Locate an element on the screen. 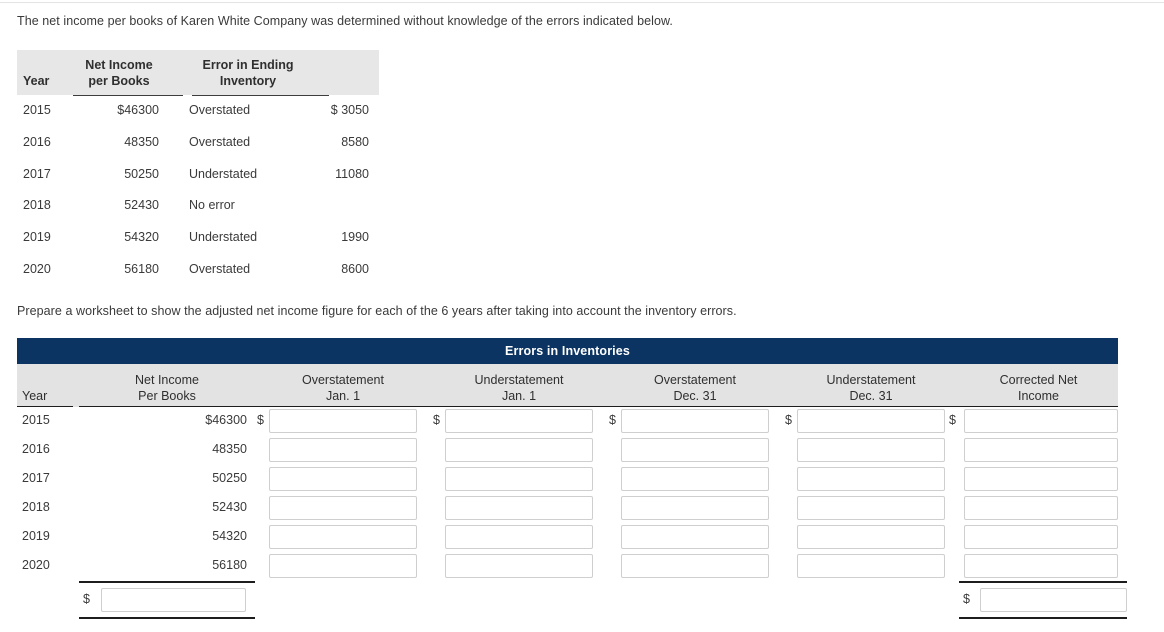  worksheet-cell-net-income: 48350 is located at coordinates (229, 449).